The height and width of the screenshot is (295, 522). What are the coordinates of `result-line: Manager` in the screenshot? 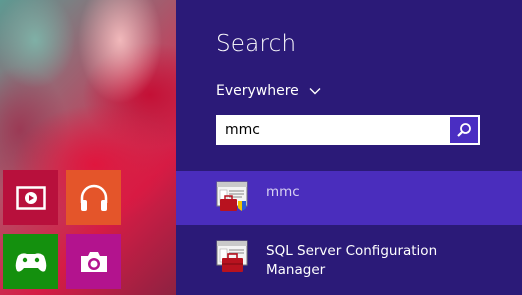 It's located at (296, 270).